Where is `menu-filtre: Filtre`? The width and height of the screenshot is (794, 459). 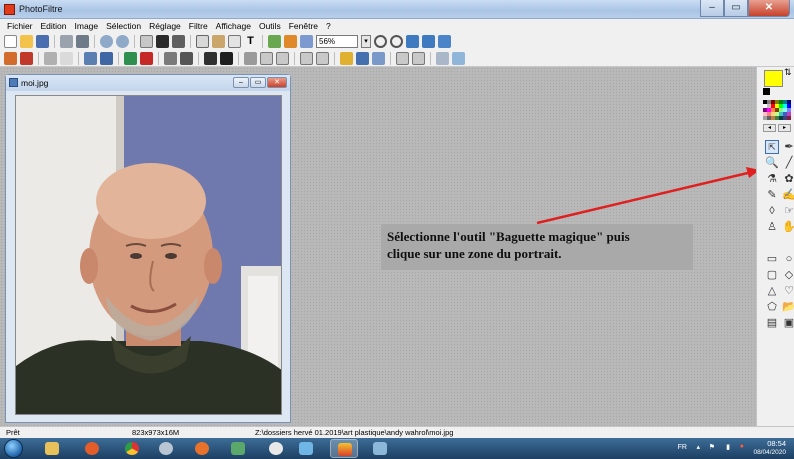
menu-filtre: Filtre is located at coordinates (198, 26).